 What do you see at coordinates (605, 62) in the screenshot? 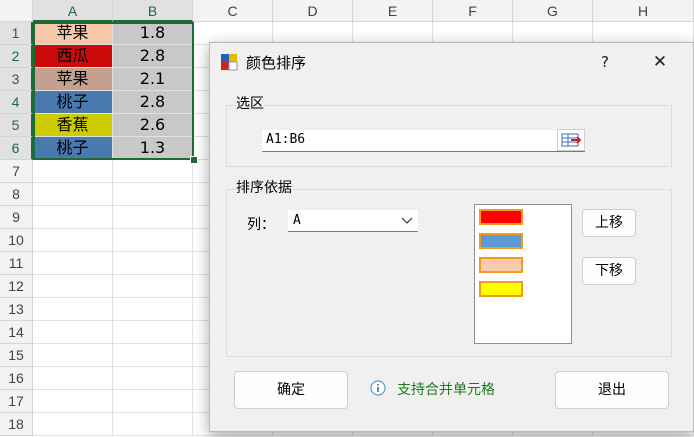
I see `help-button: ?` at bounding box center [605, 62].